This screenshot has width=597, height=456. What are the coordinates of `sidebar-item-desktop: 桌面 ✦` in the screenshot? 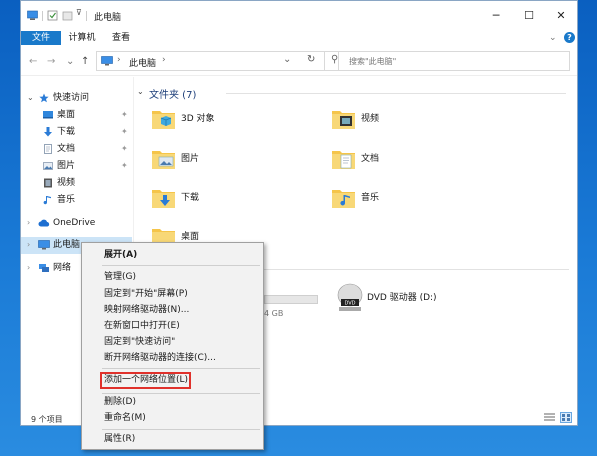 It's located at (88, 115).